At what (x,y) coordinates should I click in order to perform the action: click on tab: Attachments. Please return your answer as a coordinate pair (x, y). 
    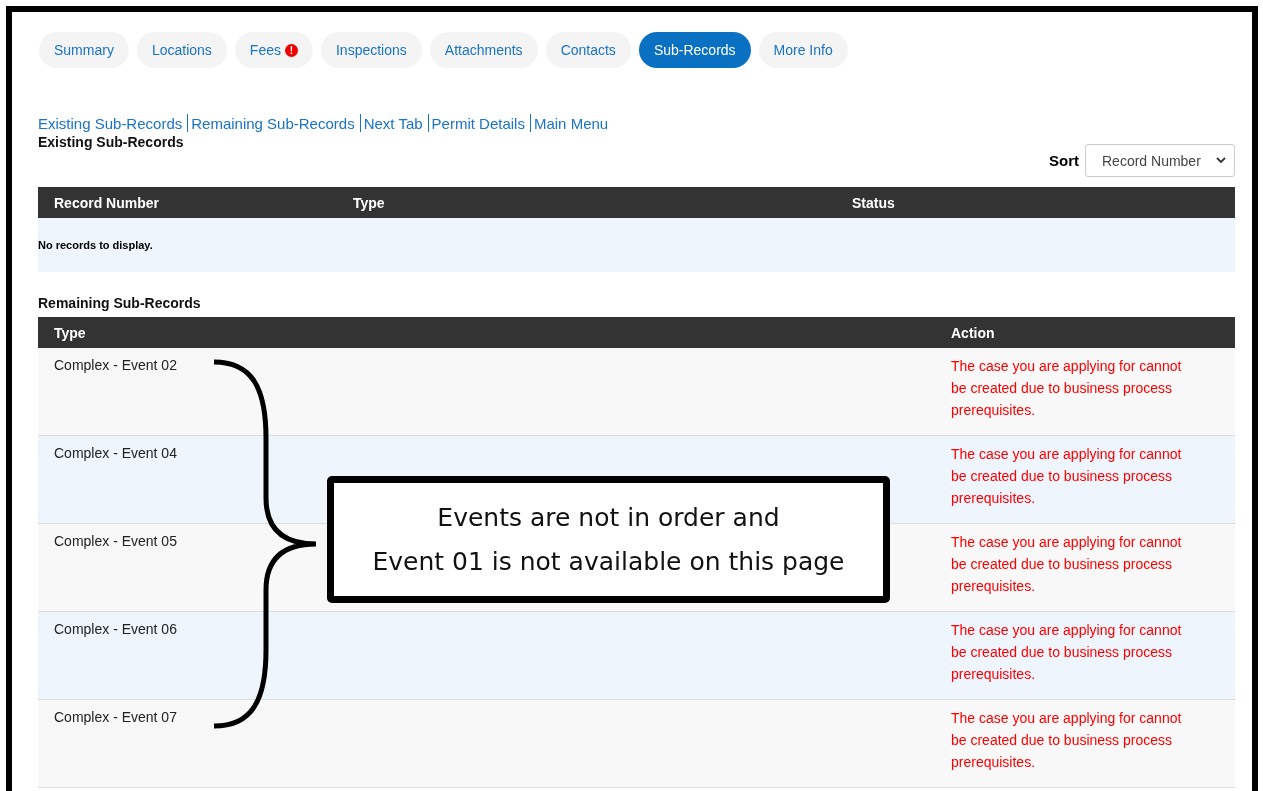
    Looking at the image, I should click on (483, 50).